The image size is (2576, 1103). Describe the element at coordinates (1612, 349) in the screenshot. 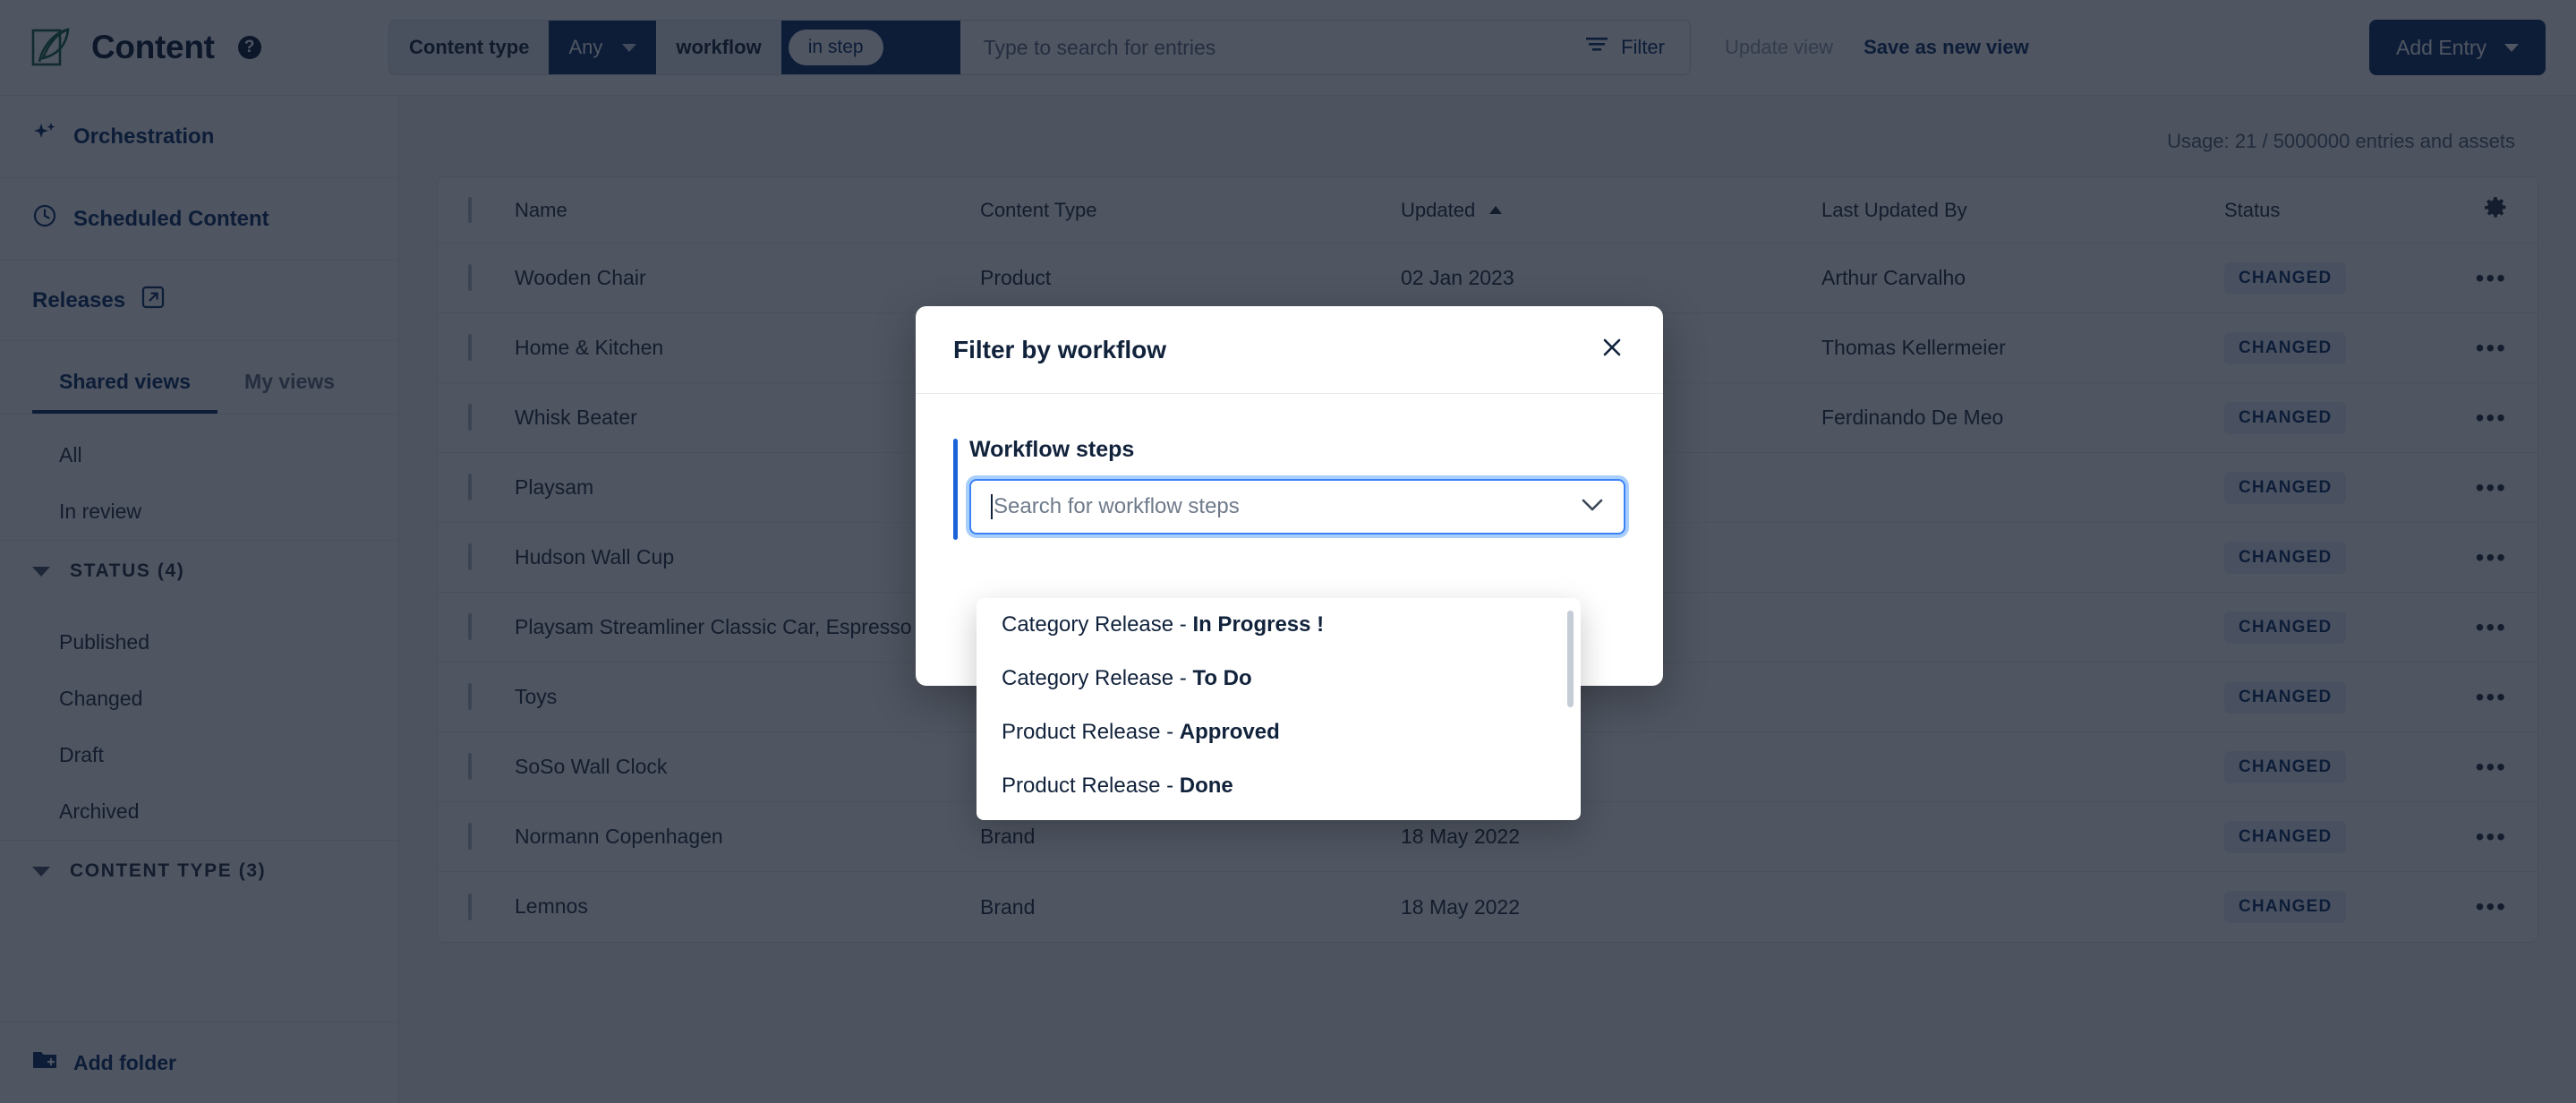

I see `close-icon` at that location.